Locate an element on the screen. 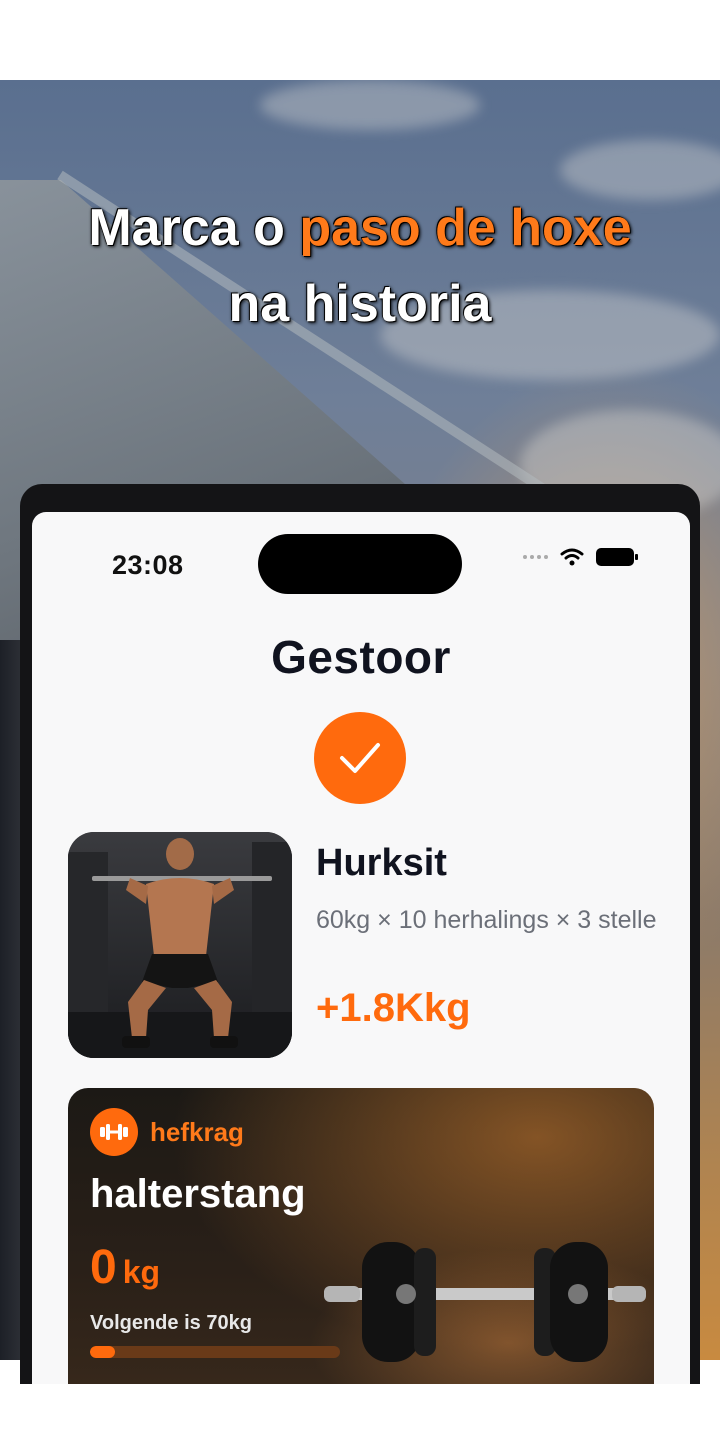 The width and height of the screenshot is (720, 1440). wifi-icon is located at coordinates (572, 557).